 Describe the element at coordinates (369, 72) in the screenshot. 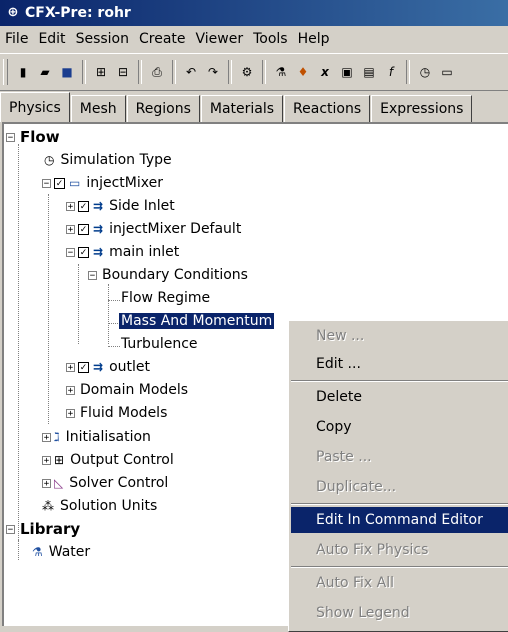

I see `subroutine-icon: ▤` at that location.